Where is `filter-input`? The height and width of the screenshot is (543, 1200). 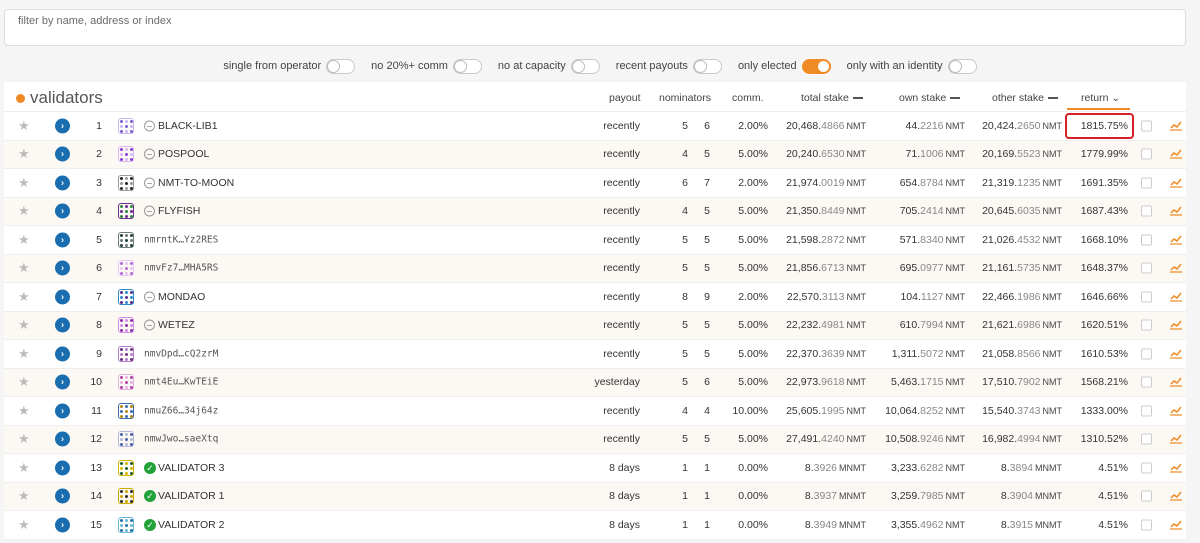 filter-input is located at coordinates (595, 27).